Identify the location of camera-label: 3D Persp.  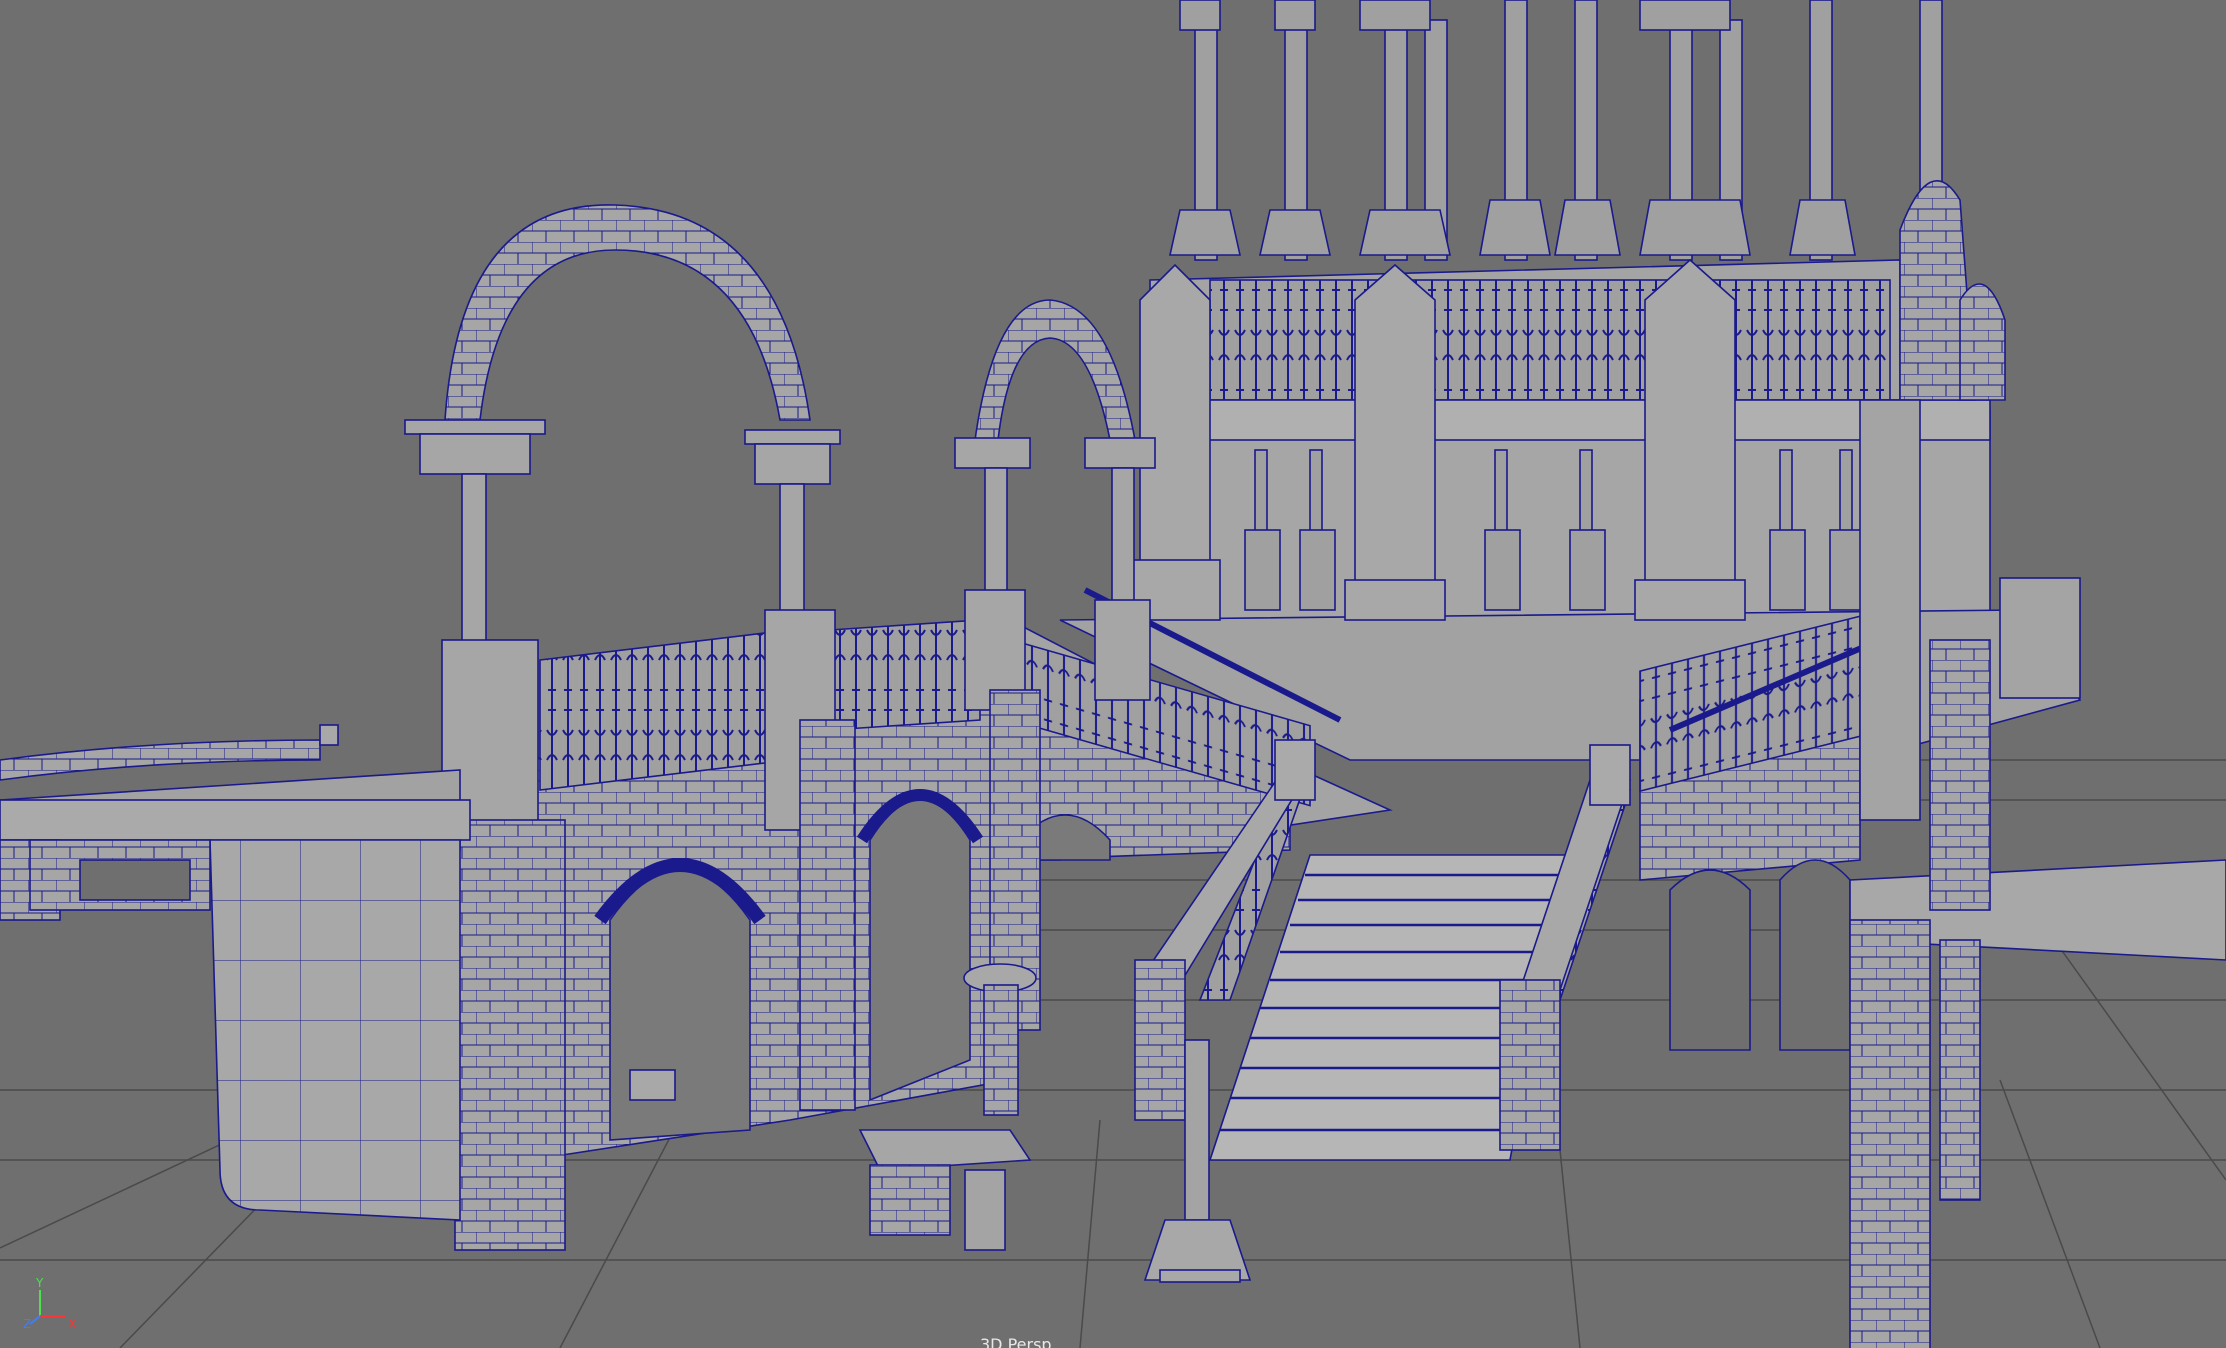
(1016, 1343).